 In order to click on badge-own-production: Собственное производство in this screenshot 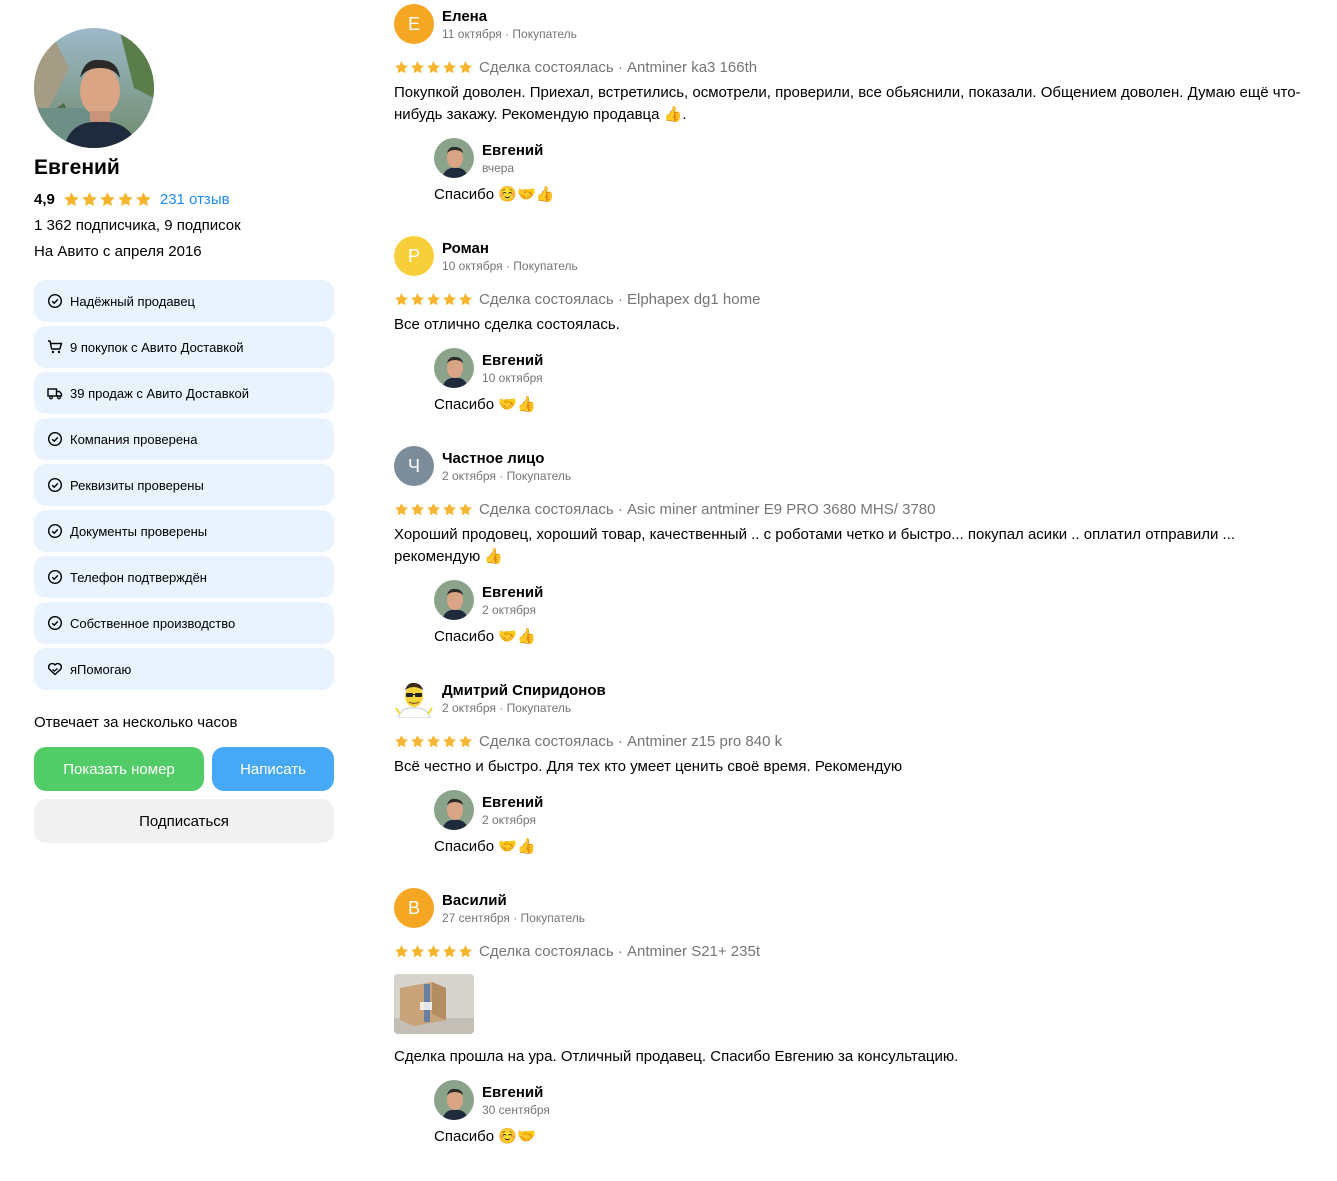, I will do `click(184, 623)`.